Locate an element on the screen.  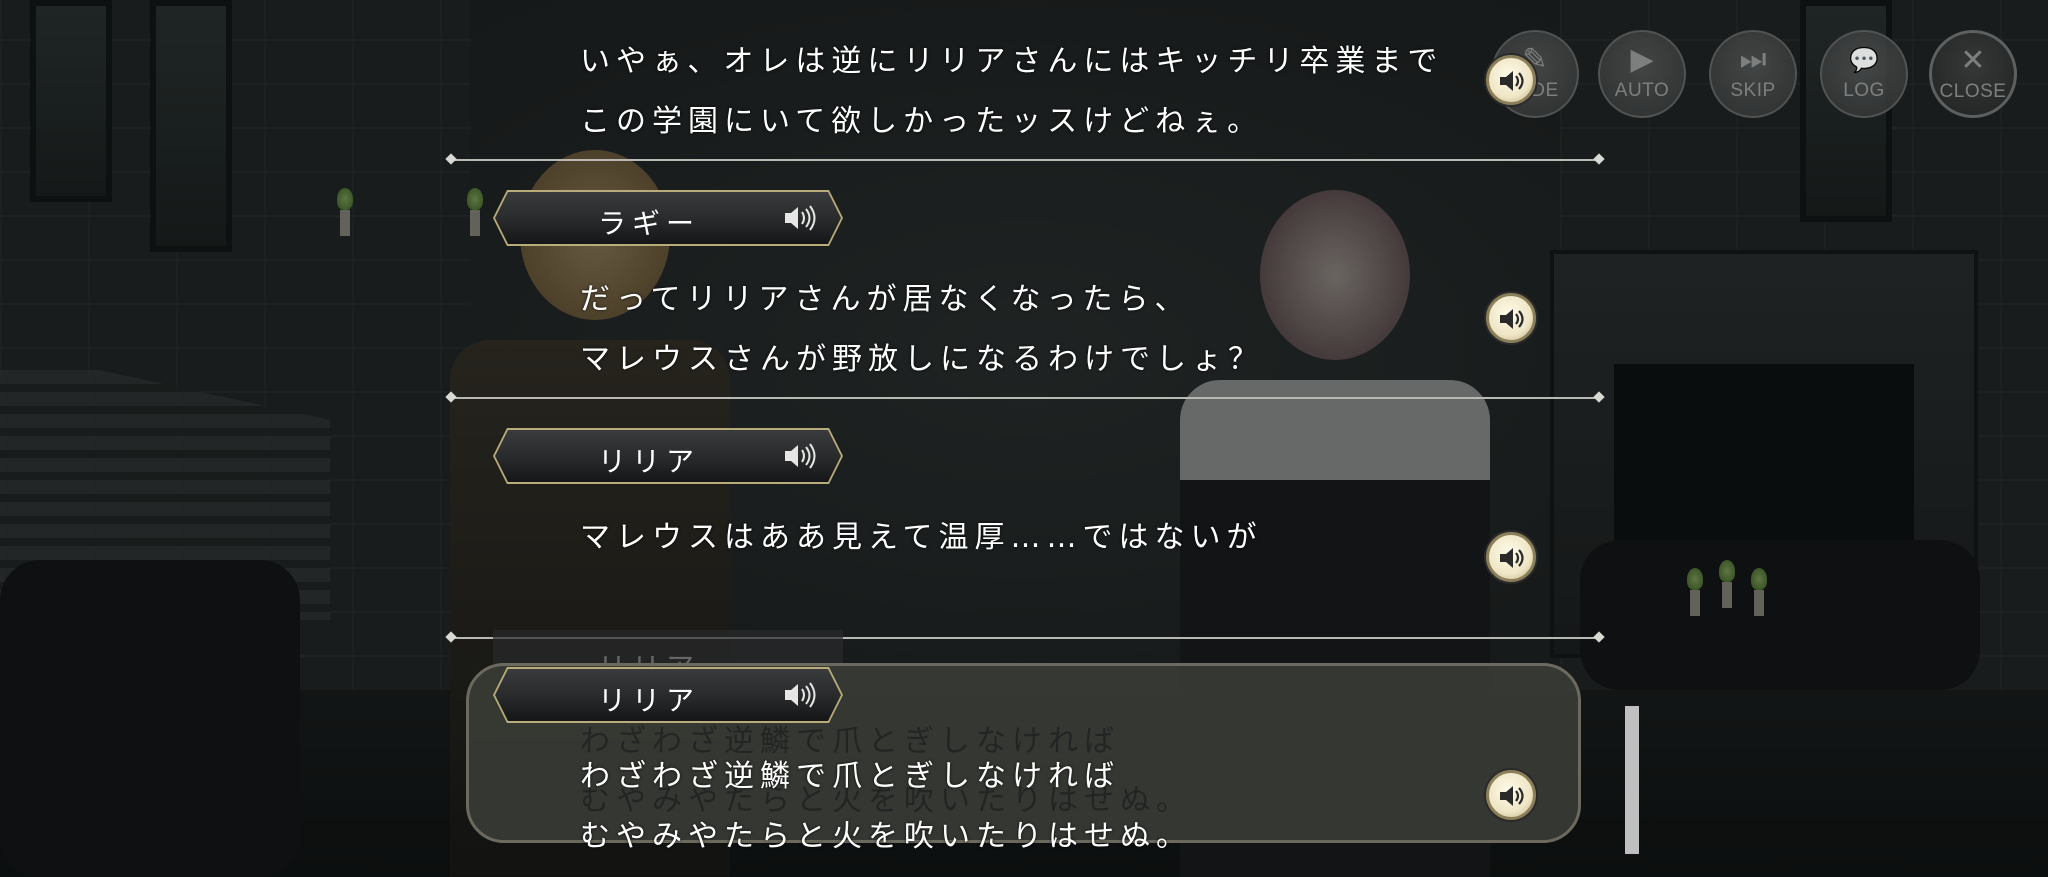
log-line: いやぁ、オレは逆にリリアさんにはキッチリ卒業まで is located at coordinates (1012, 61).